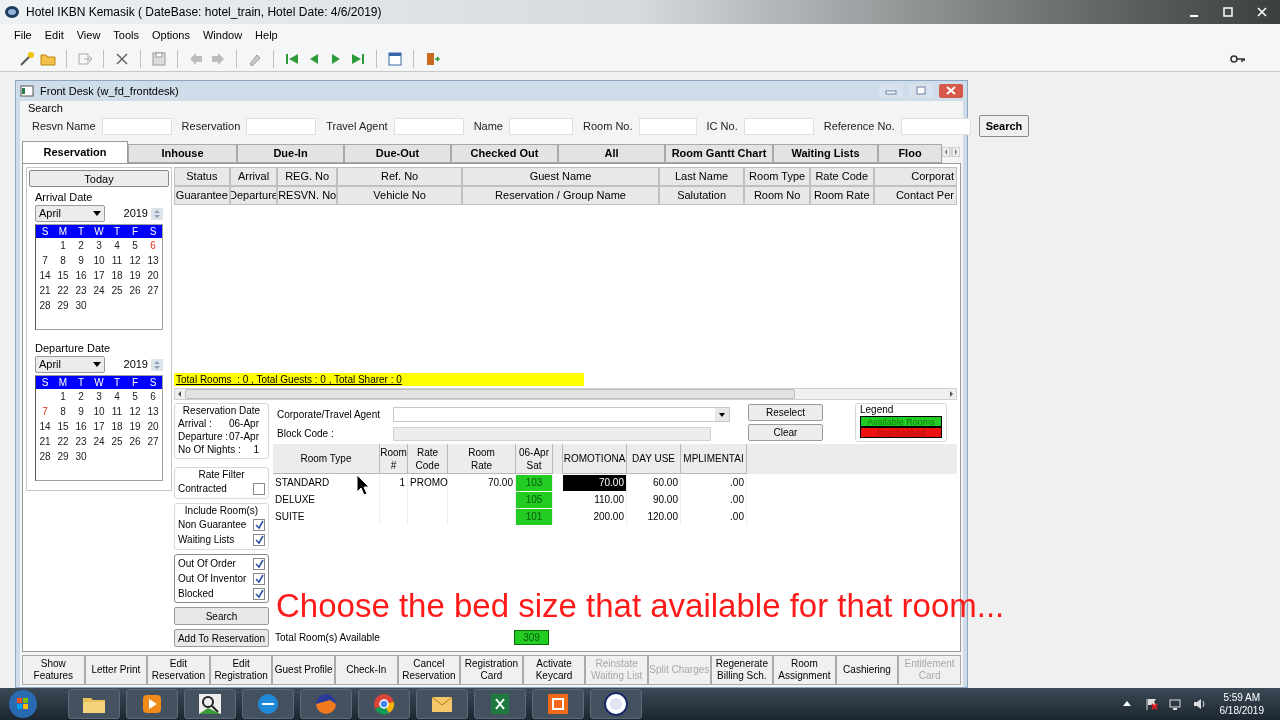  Describe the element at coordinates (171, 35) in the screenshot. I see `menu-item: Options` at that location.